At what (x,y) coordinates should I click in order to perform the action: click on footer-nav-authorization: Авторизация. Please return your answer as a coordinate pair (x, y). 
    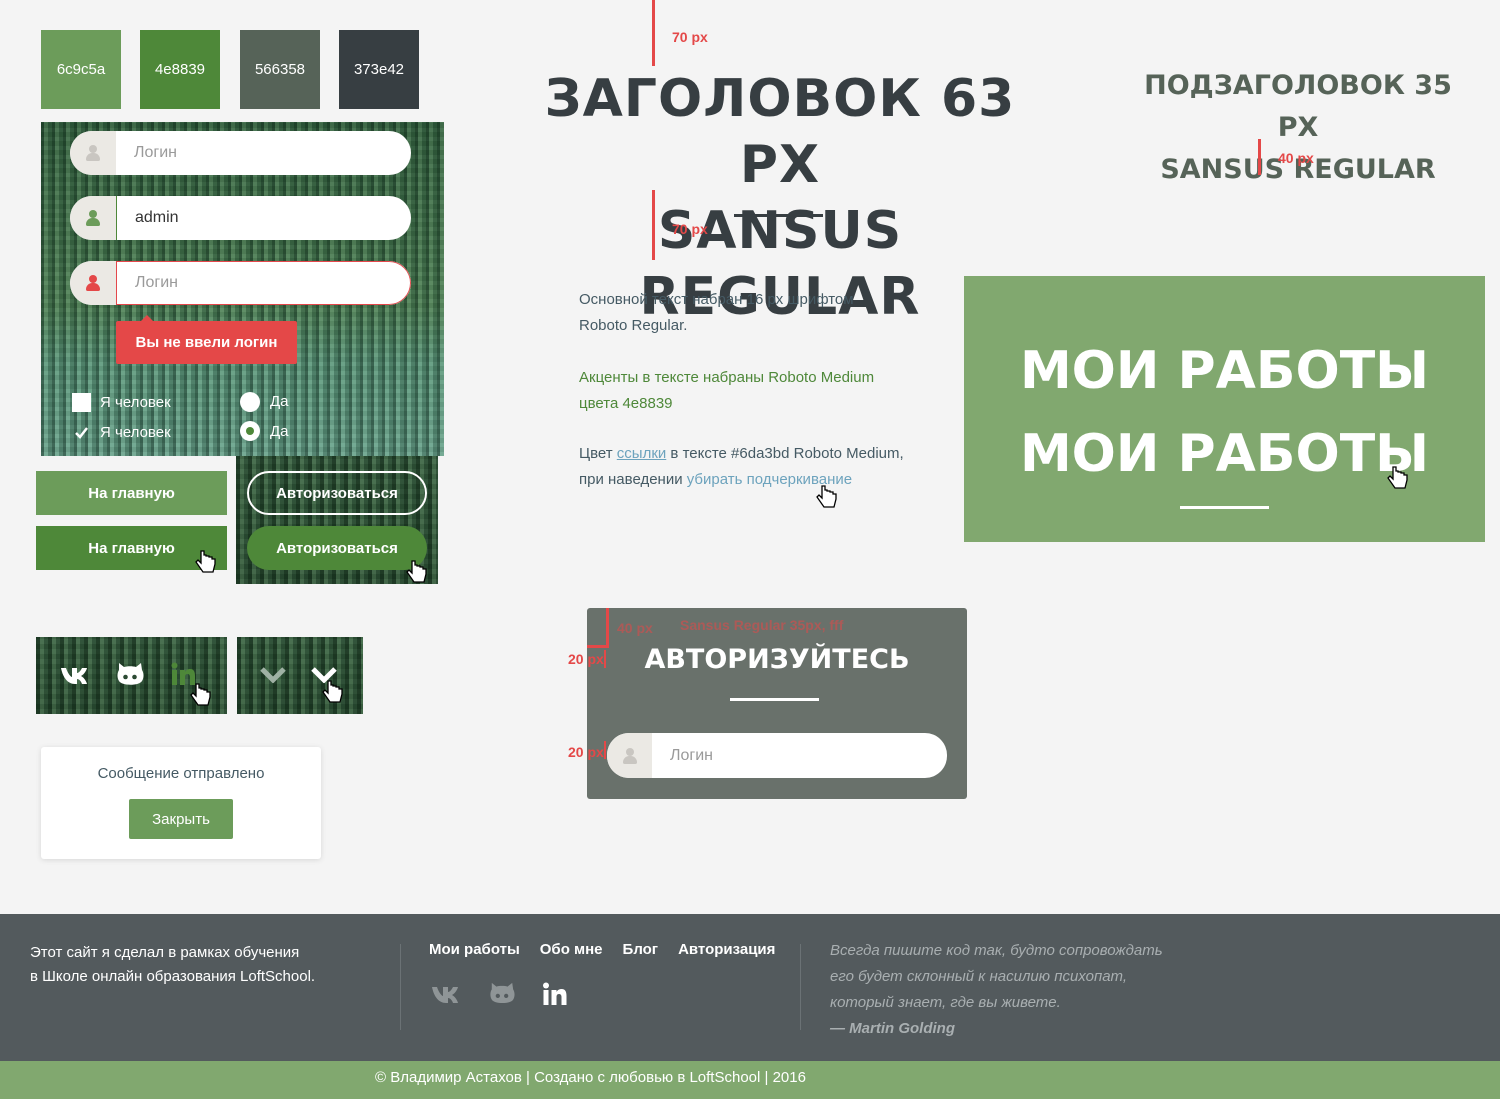
    Looking at the image, I should click on (726, 949).